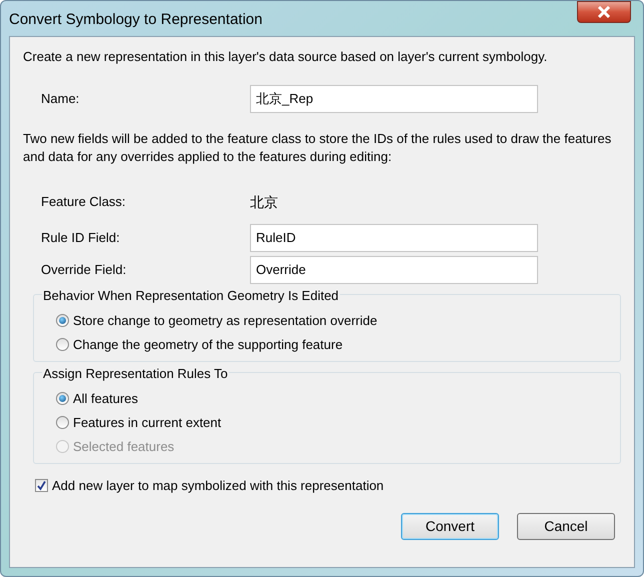  Describe the element at coordinates (394, 98) in the screenshot. I see `name-field: 北京_Rep` at that location.